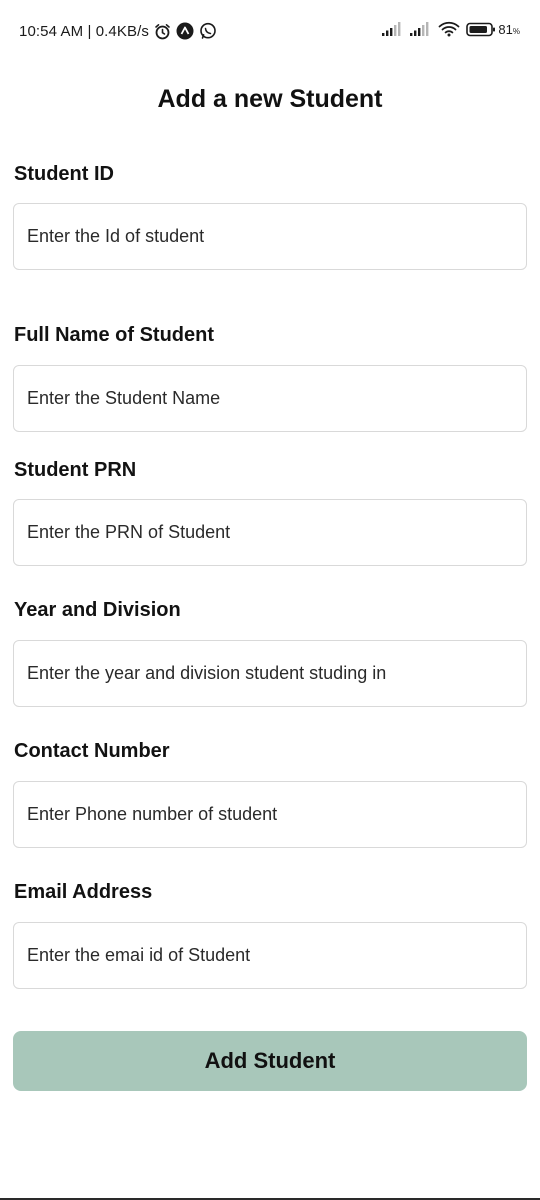 The image size is (540, 1200). Describe the element at coordinates (114, 335) in the screenshot. I see `full-name-label: Full Name of Student` at that location.